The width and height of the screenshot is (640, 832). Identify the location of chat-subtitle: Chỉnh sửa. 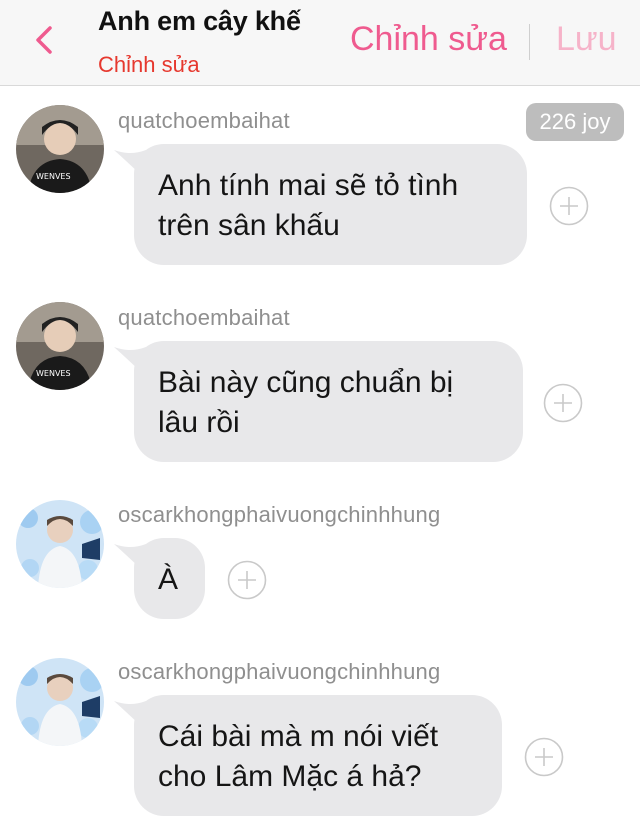
(149, 65).